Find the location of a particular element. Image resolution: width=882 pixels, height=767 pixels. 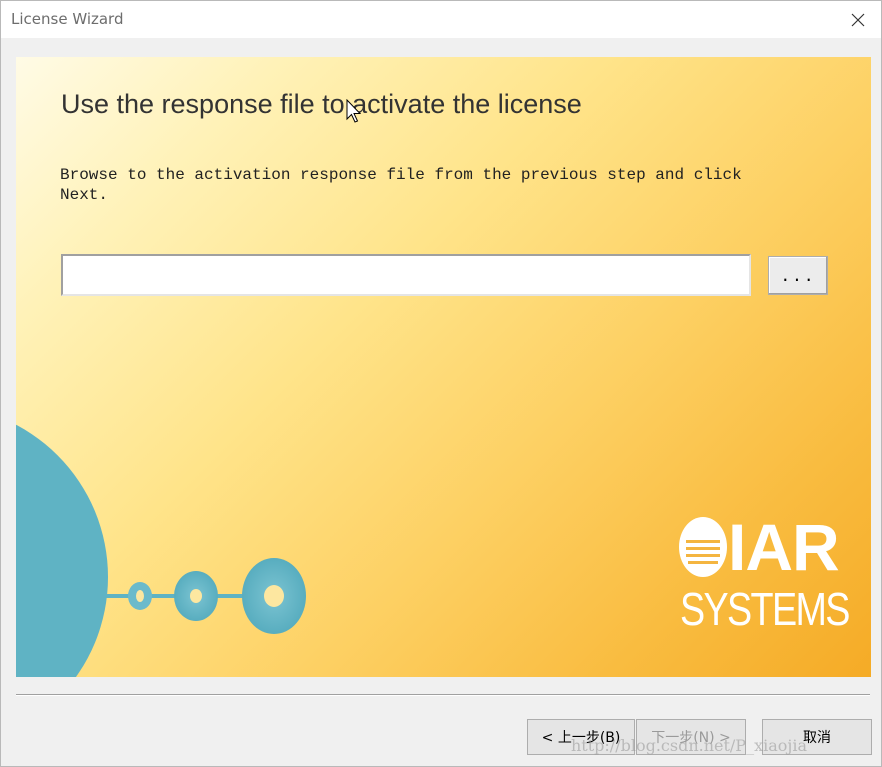

iar-logo-emblem is located at coordinates (703, 547).